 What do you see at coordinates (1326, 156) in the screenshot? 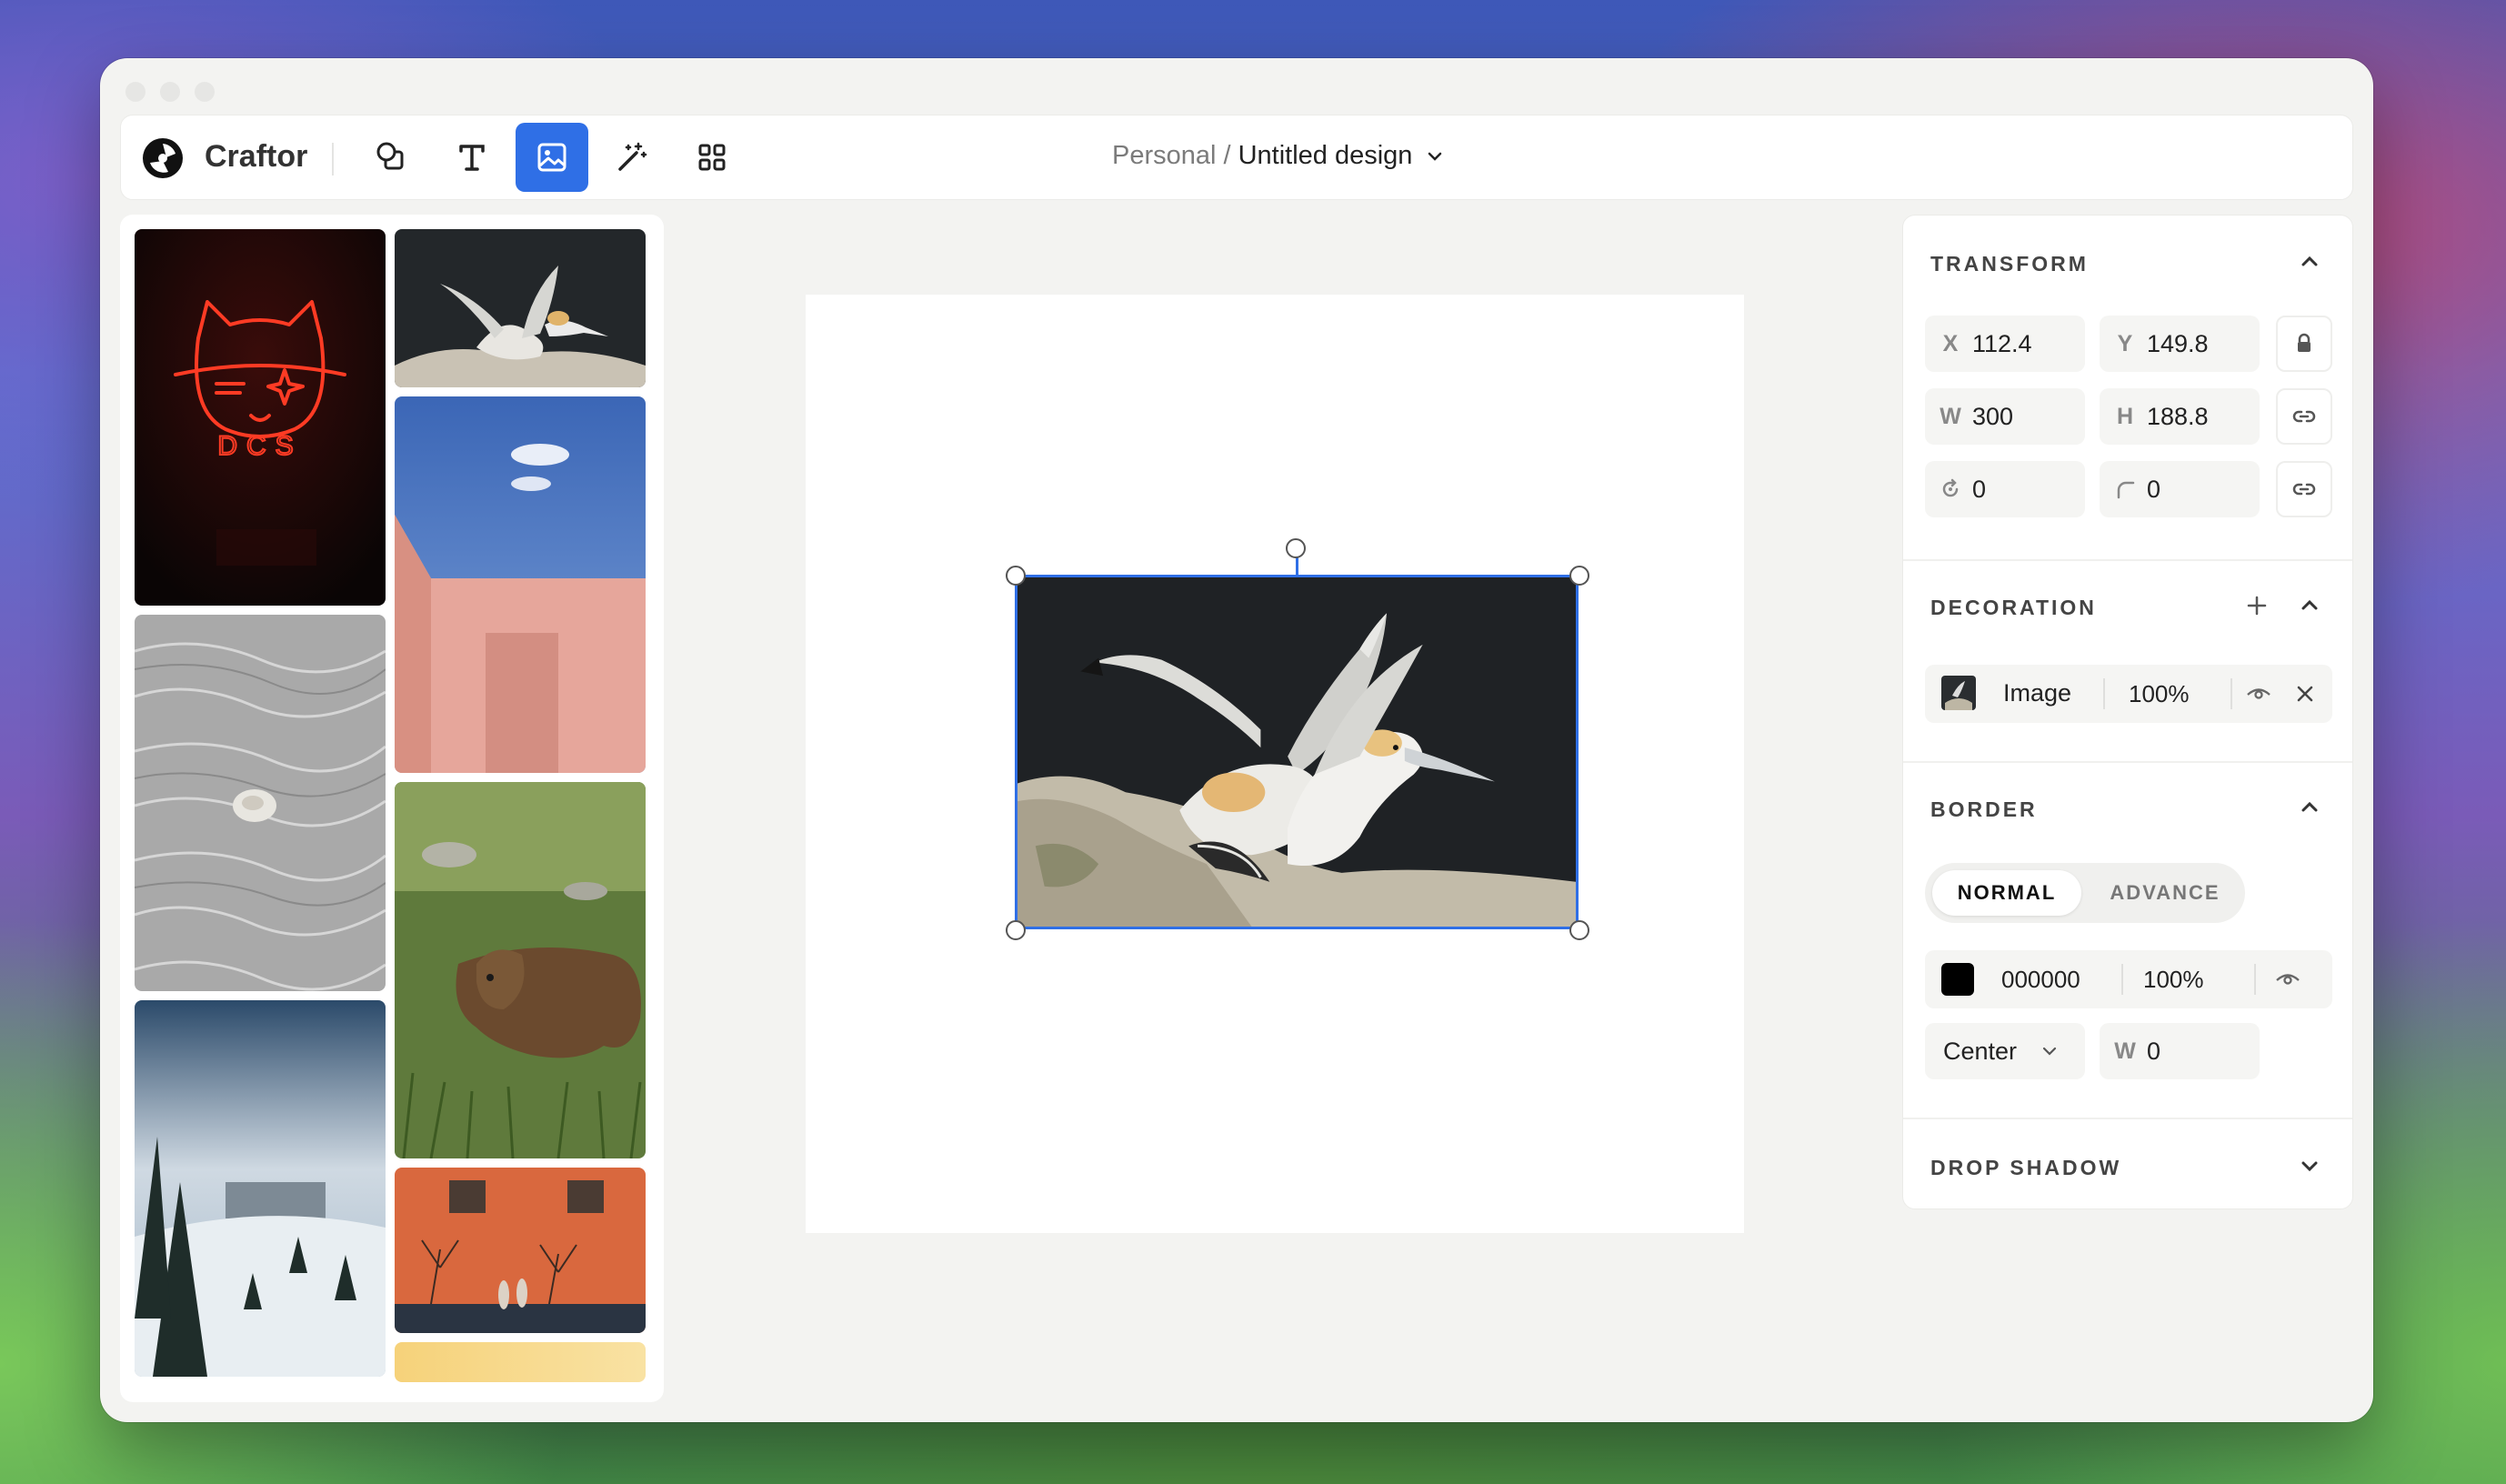
I see `document-title: Untitled design` at bounding box center [1326, 156].